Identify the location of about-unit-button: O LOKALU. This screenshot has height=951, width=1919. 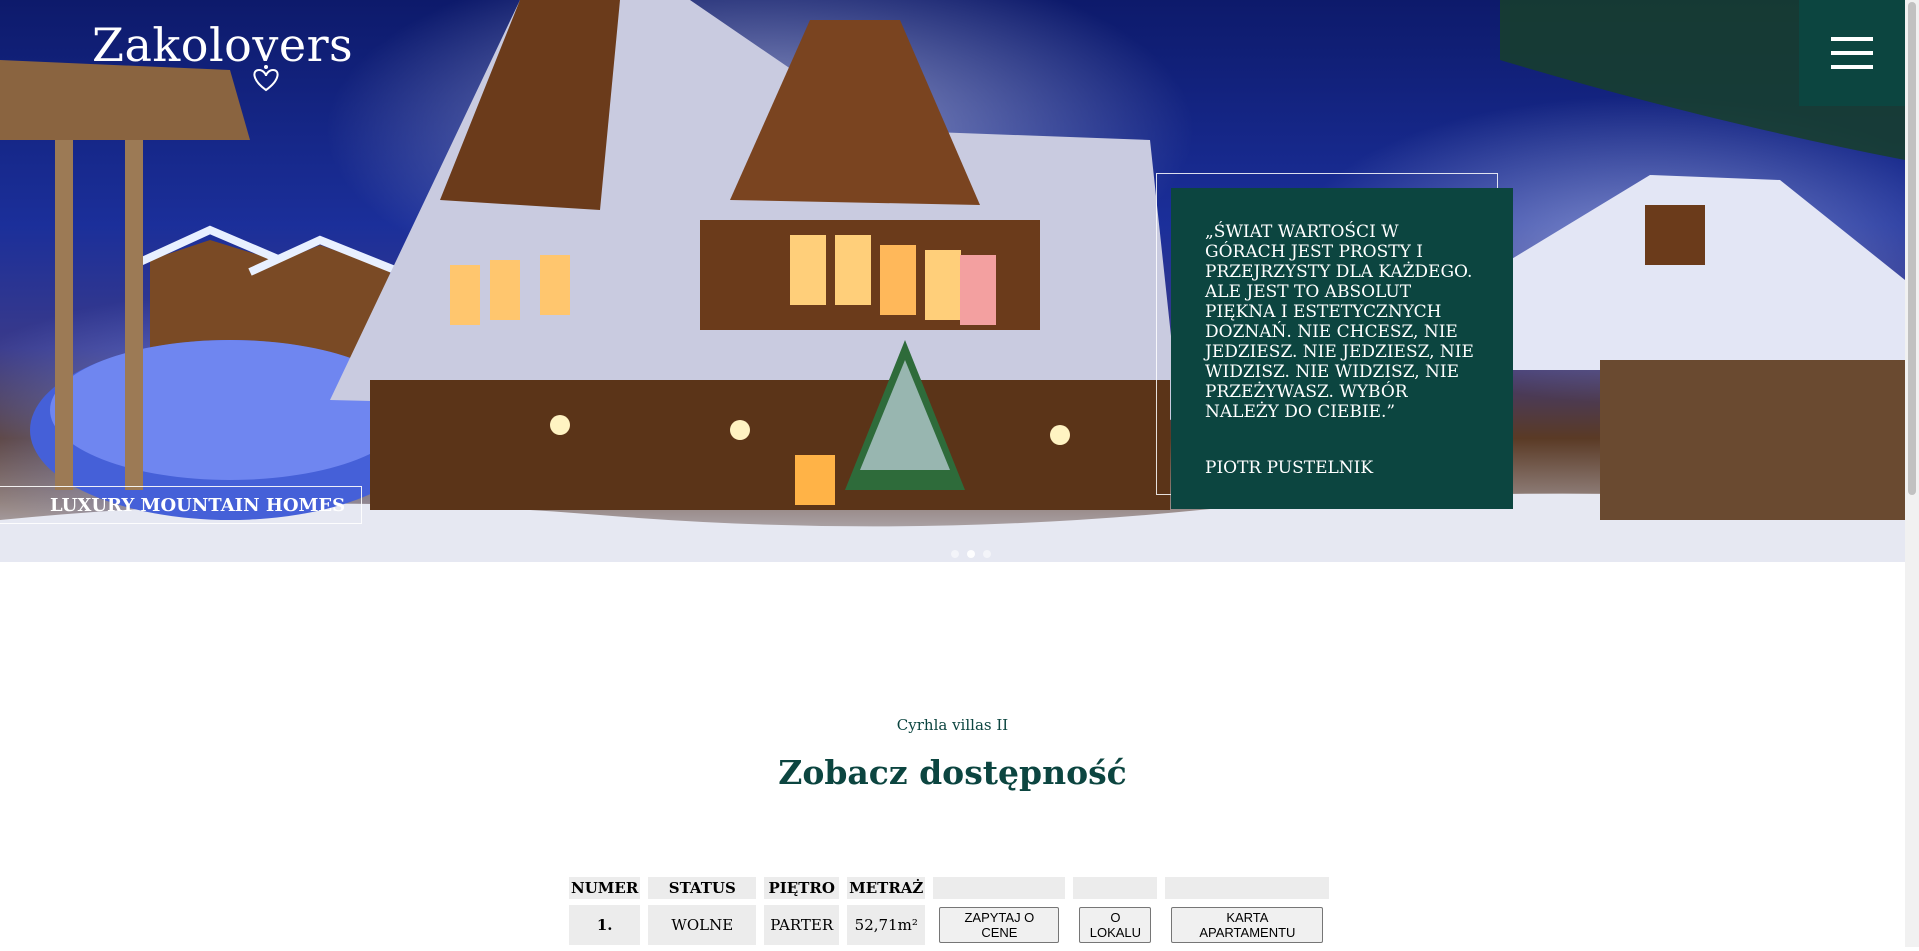
(1115, 925).